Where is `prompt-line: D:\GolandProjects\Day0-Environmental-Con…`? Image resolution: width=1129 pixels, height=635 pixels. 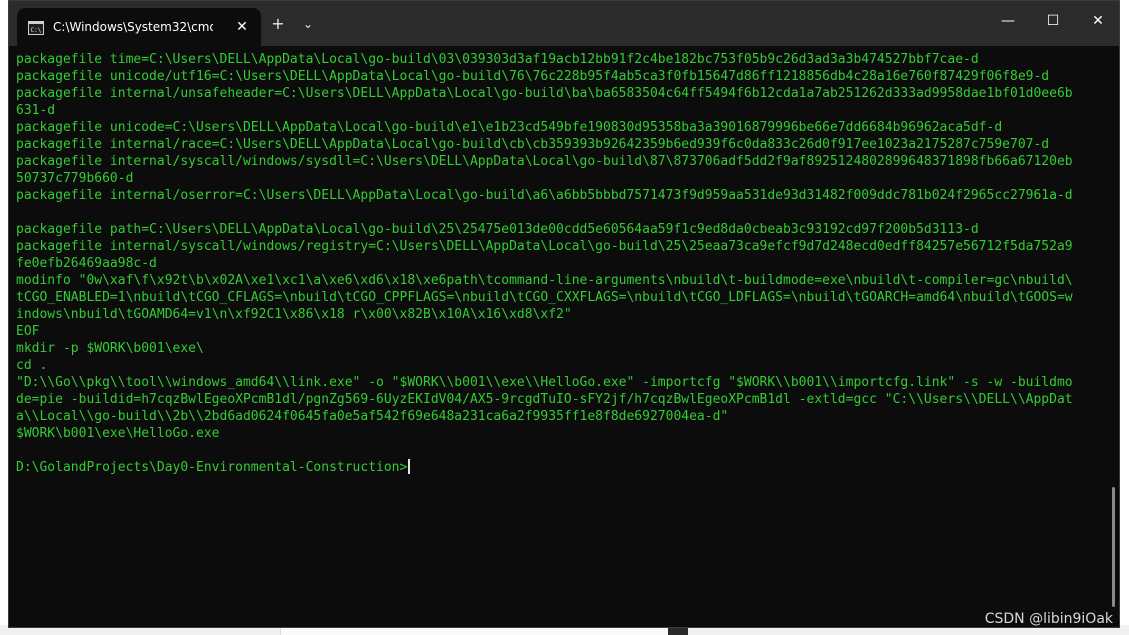 prompt-line: D:\GolandProjects\Day0-Environmental-Con… is located at coordinates (558, 467).